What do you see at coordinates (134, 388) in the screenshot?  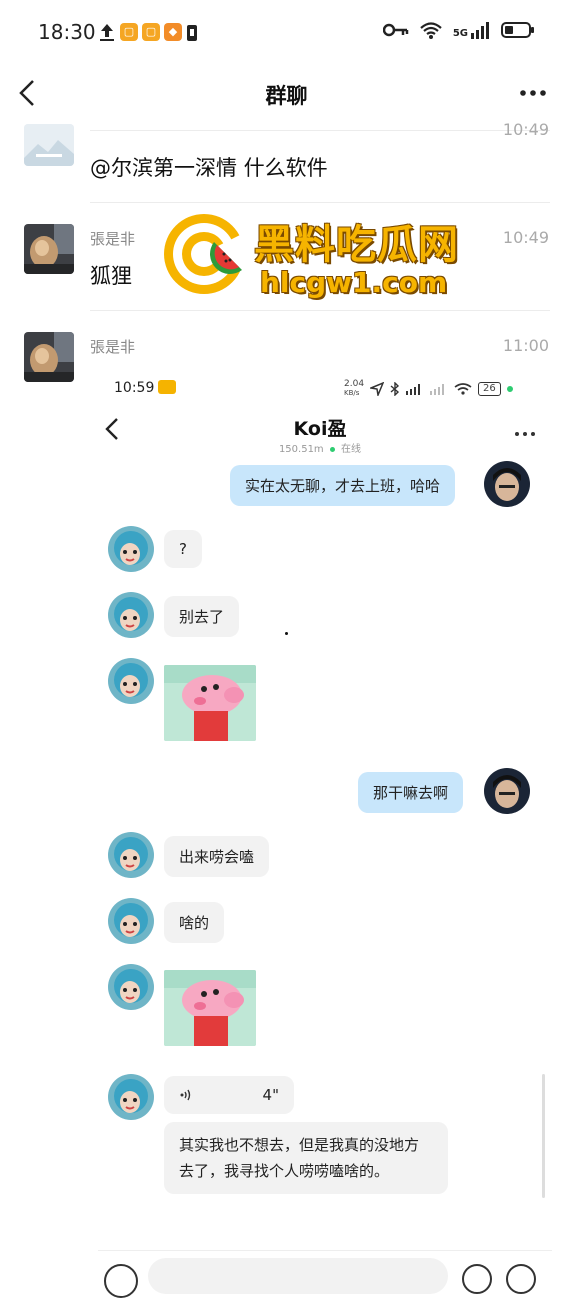 I see `embedded-status-time: 10:59` at bounding box center [134, 388].